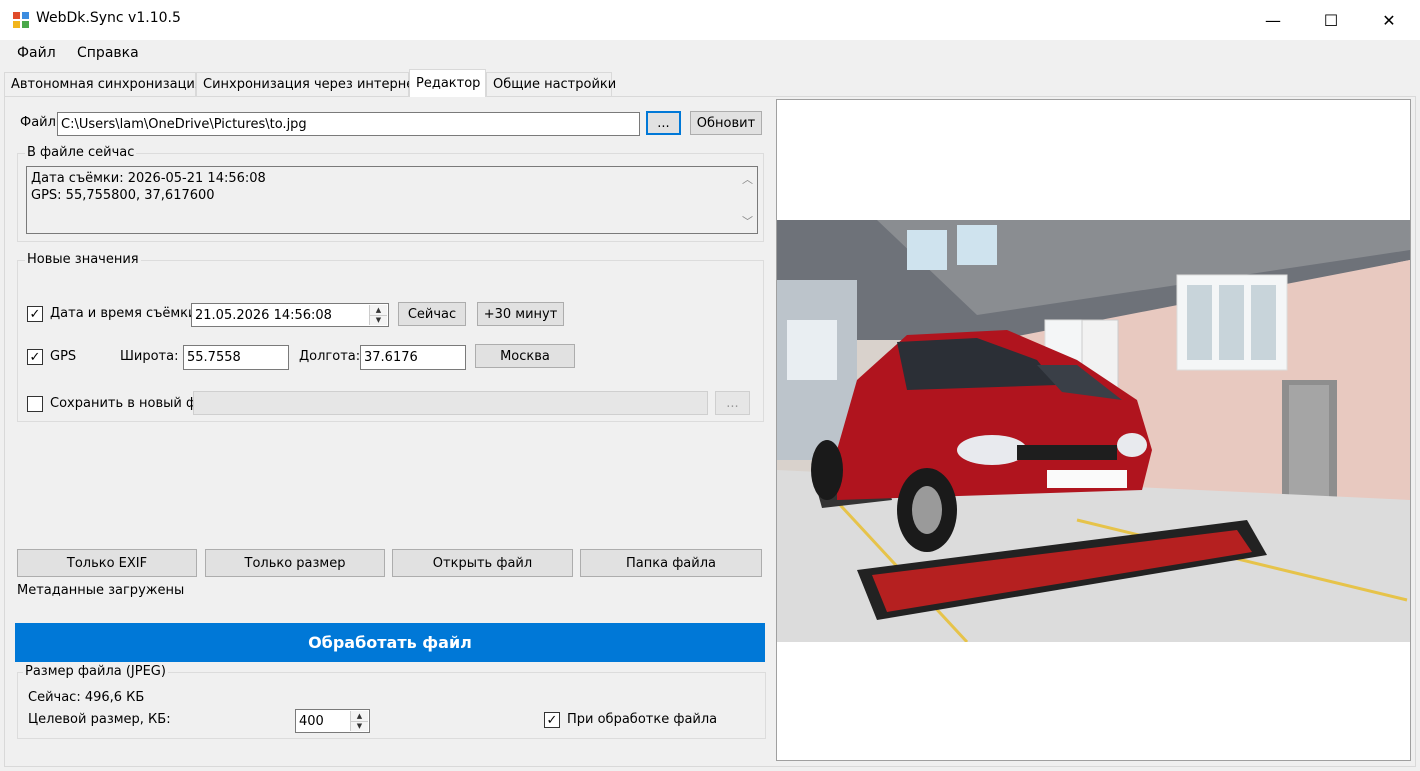 This screenshot has height=771, width=1420. Describe the element at coordinates (101, 590) in the screenshot. I see `status-text: Метаданные загружены` at that location.